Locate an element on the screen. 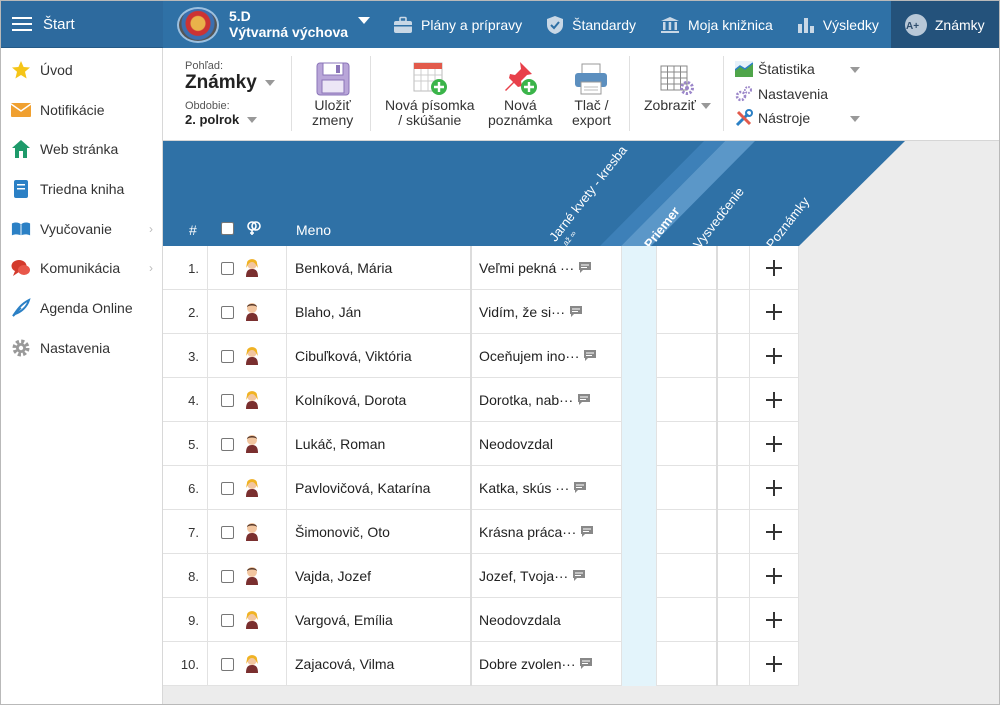 Image resolution: width=1000 pixels, height=705 pixels. statistics-dropdown: Štatistika is located at coordinates (797, 69).